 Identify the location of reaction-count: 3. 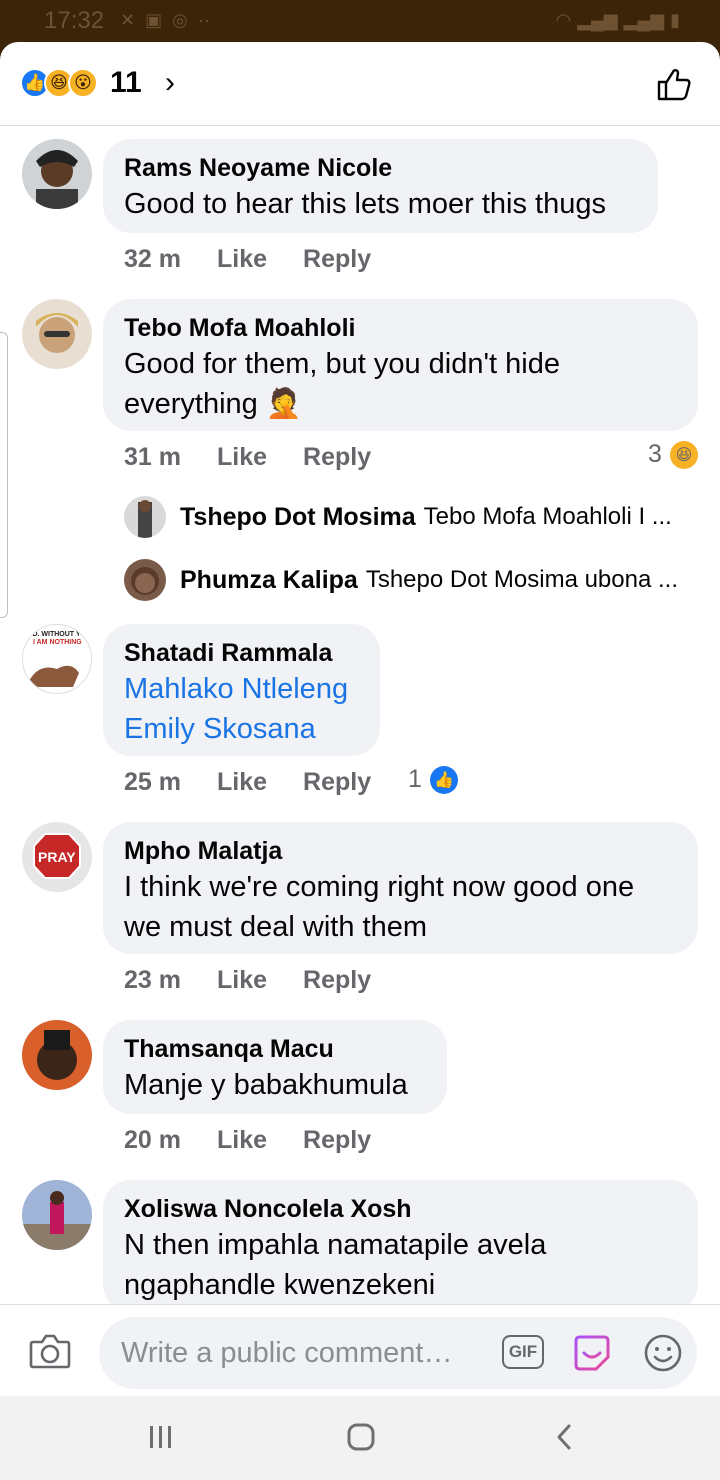
(655, 454).